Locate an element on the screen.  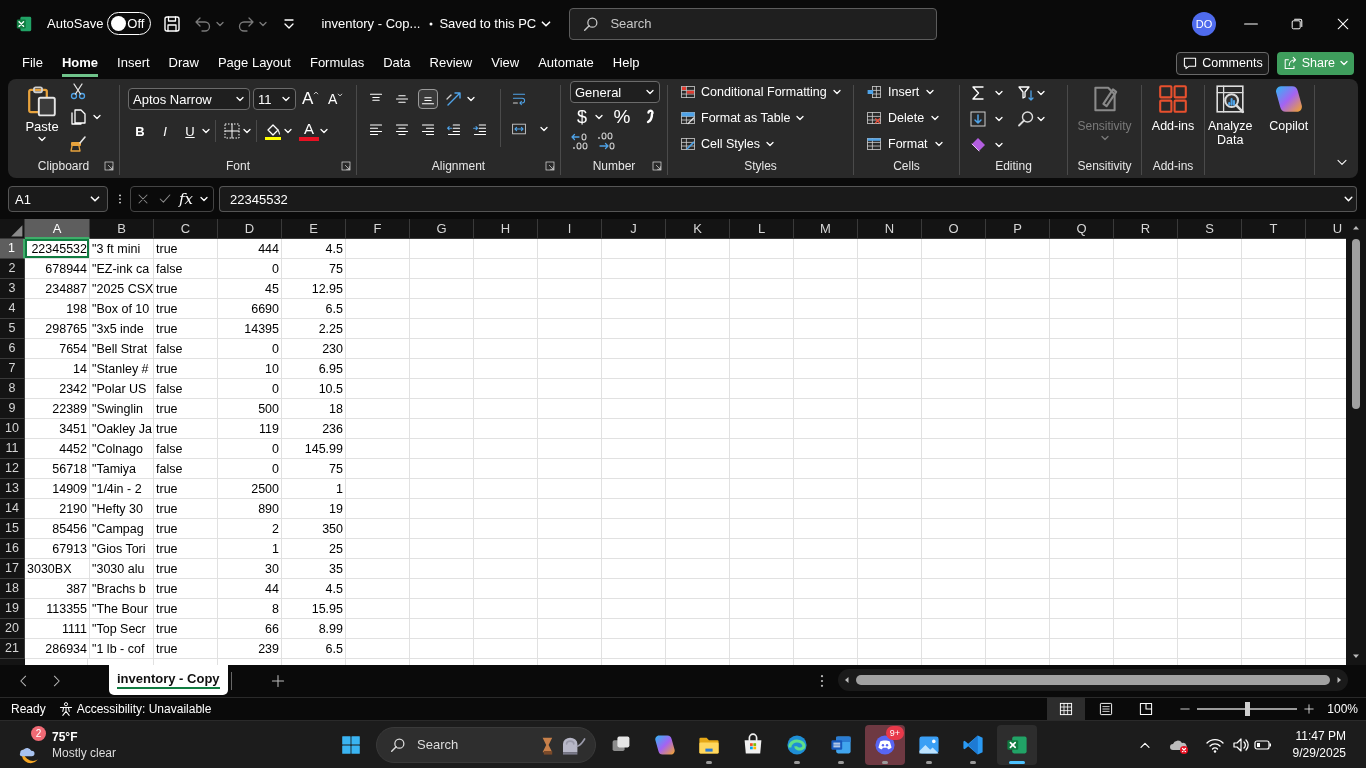
row-header: 11 is located at coordinates (12, 449).